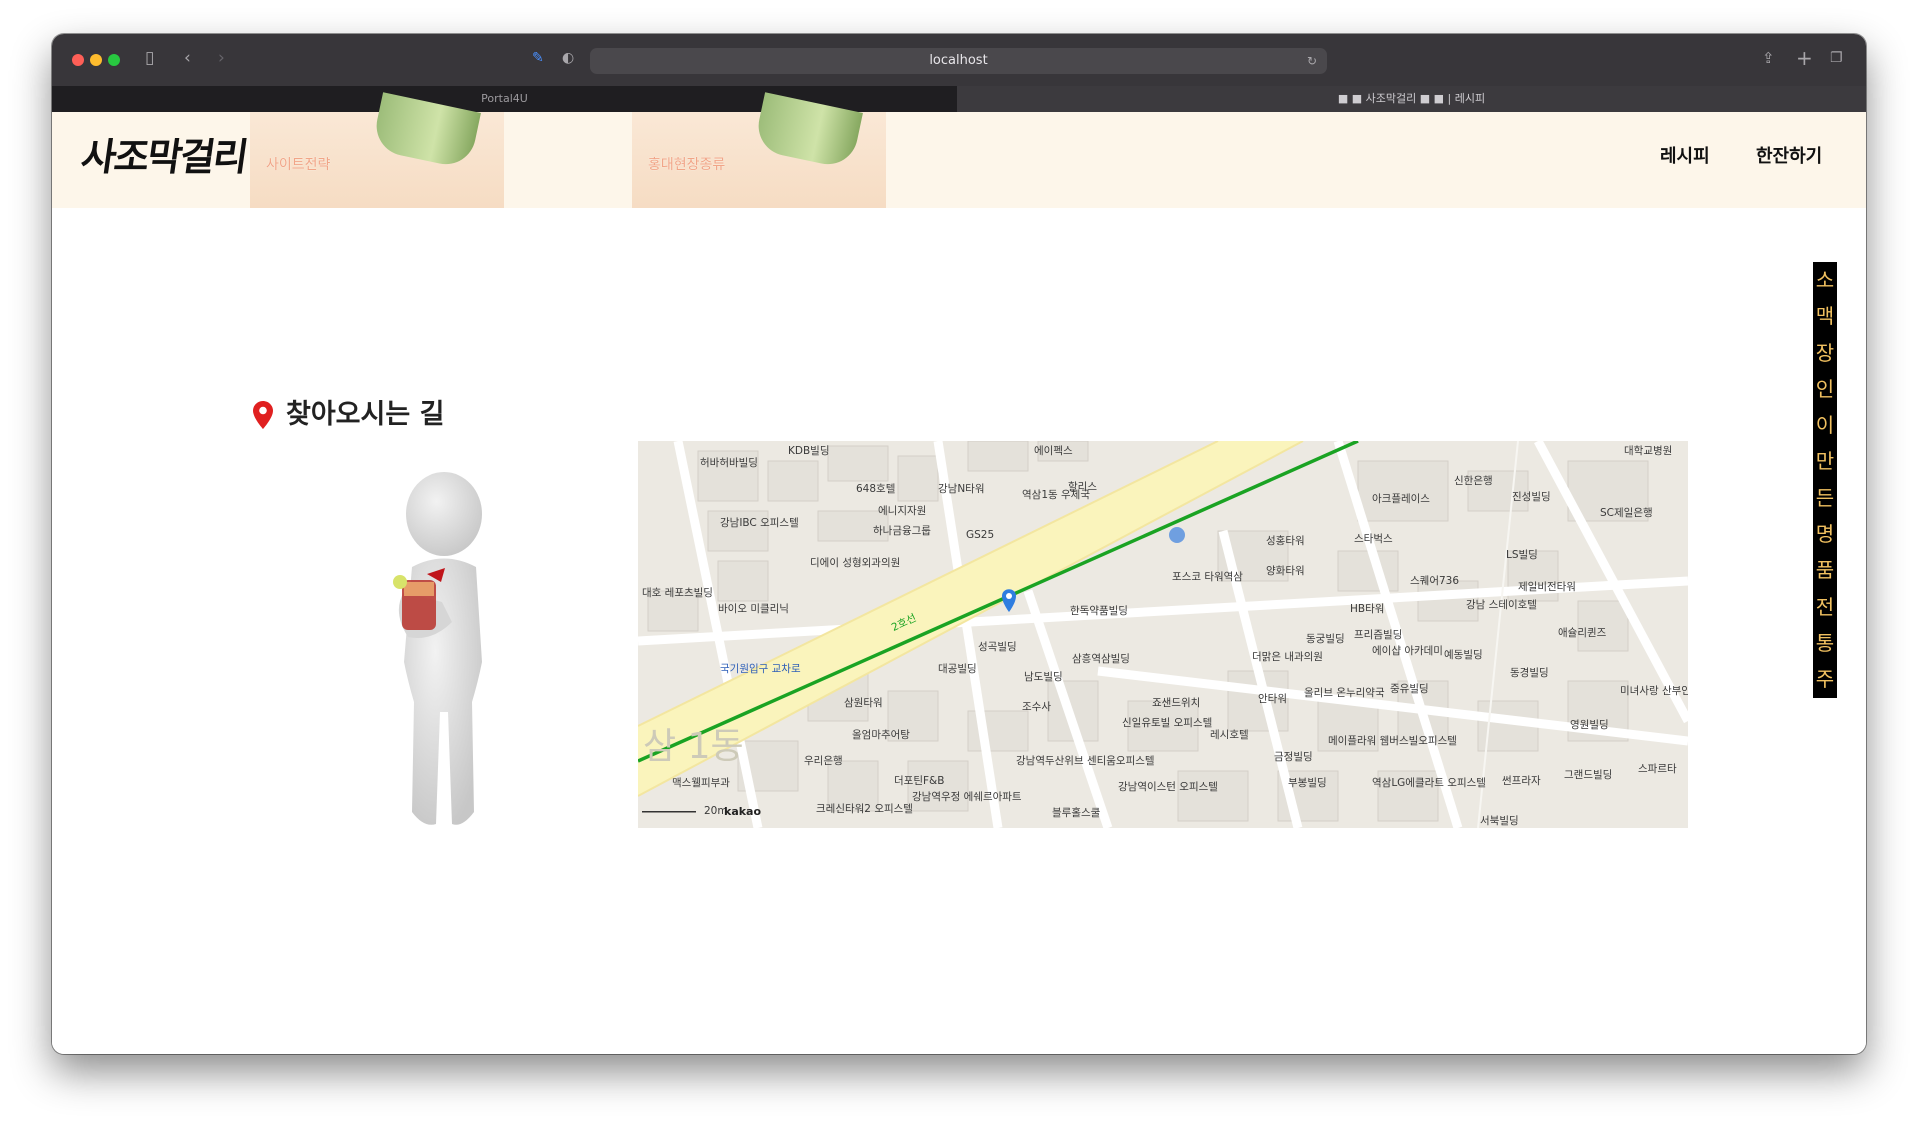  What do you see at coordinates (78, 60) in the screenshot?
I see `close-window-button` at bounding box center [78, 60].